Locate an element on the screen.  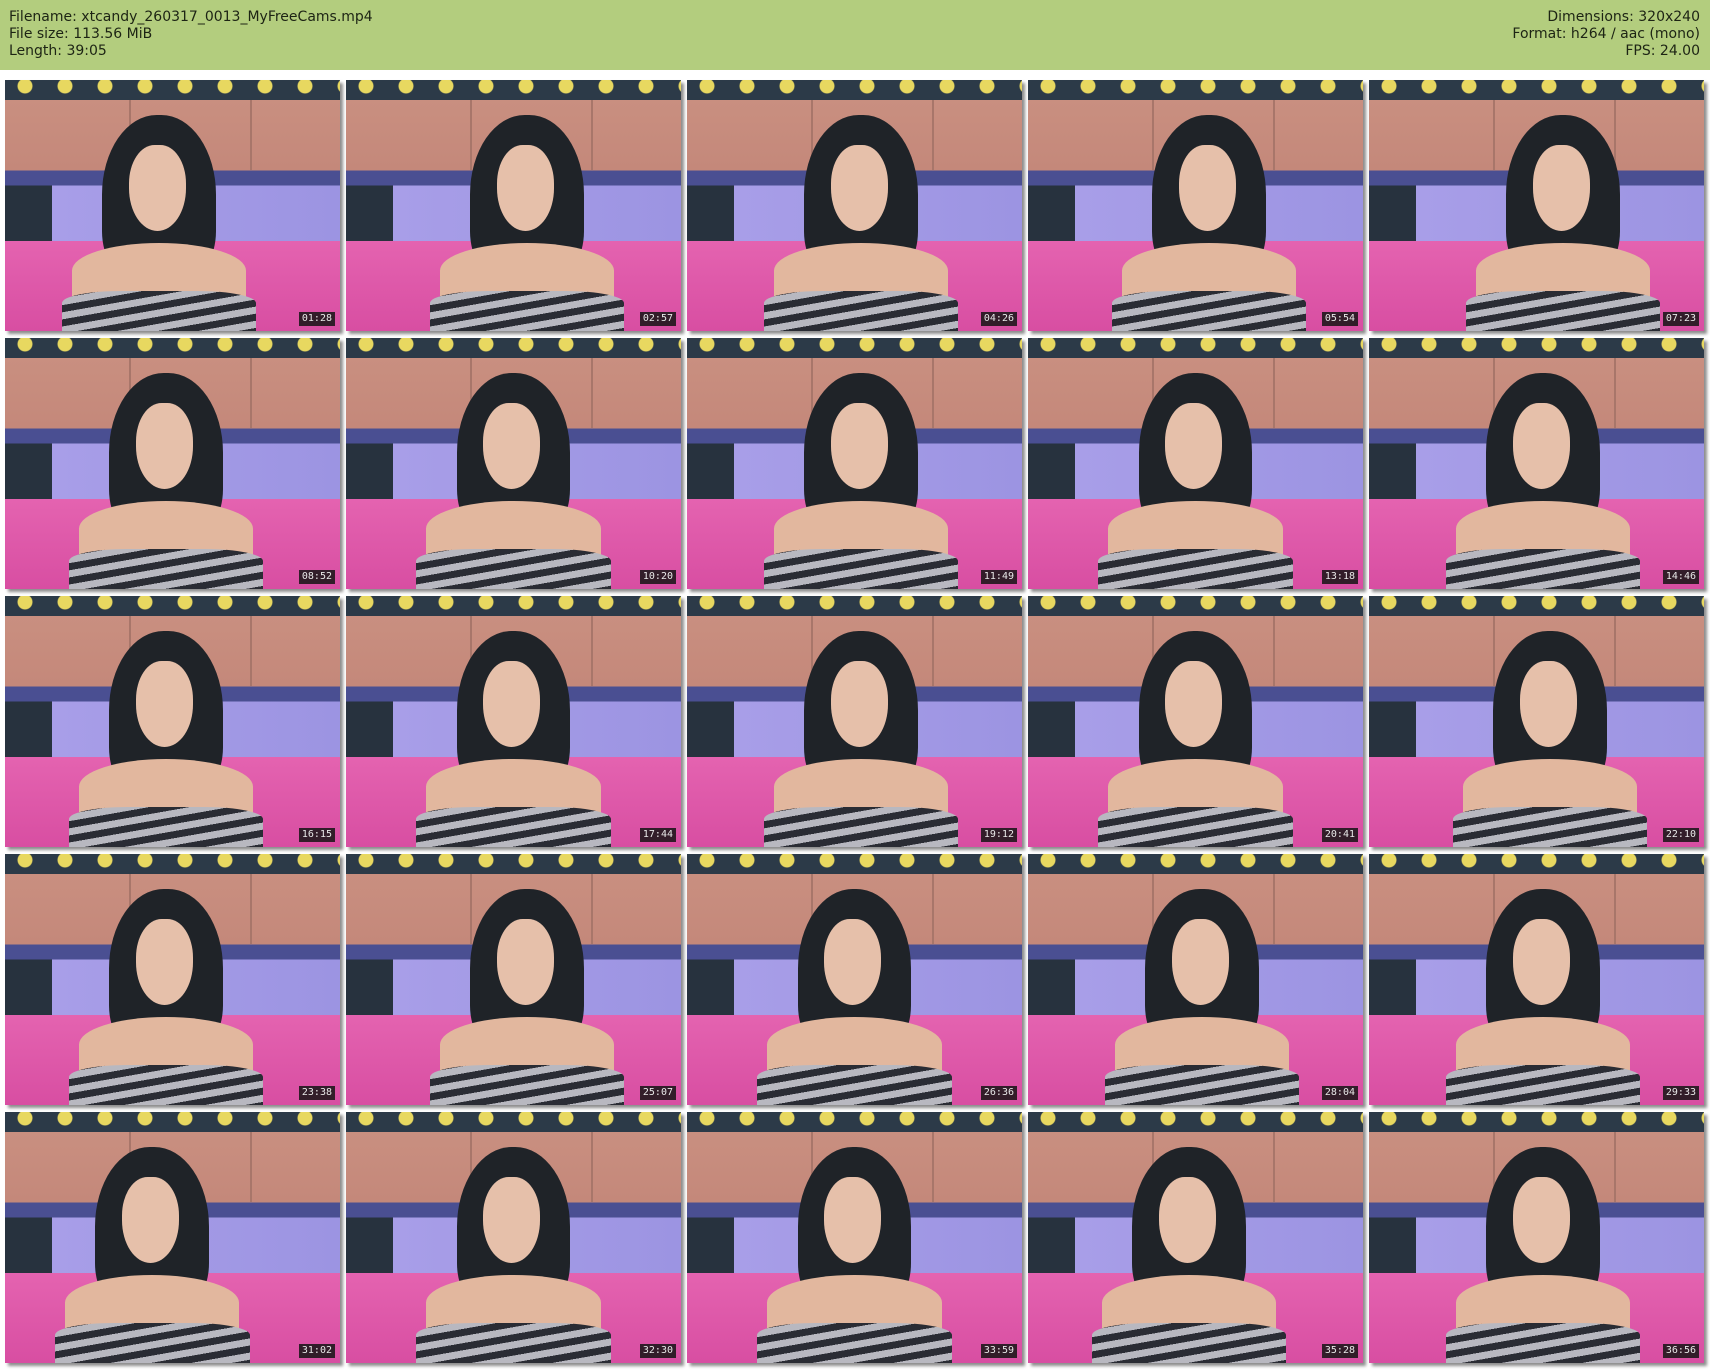
timestamp: 22:10 is located at coordinates (1680, 835).